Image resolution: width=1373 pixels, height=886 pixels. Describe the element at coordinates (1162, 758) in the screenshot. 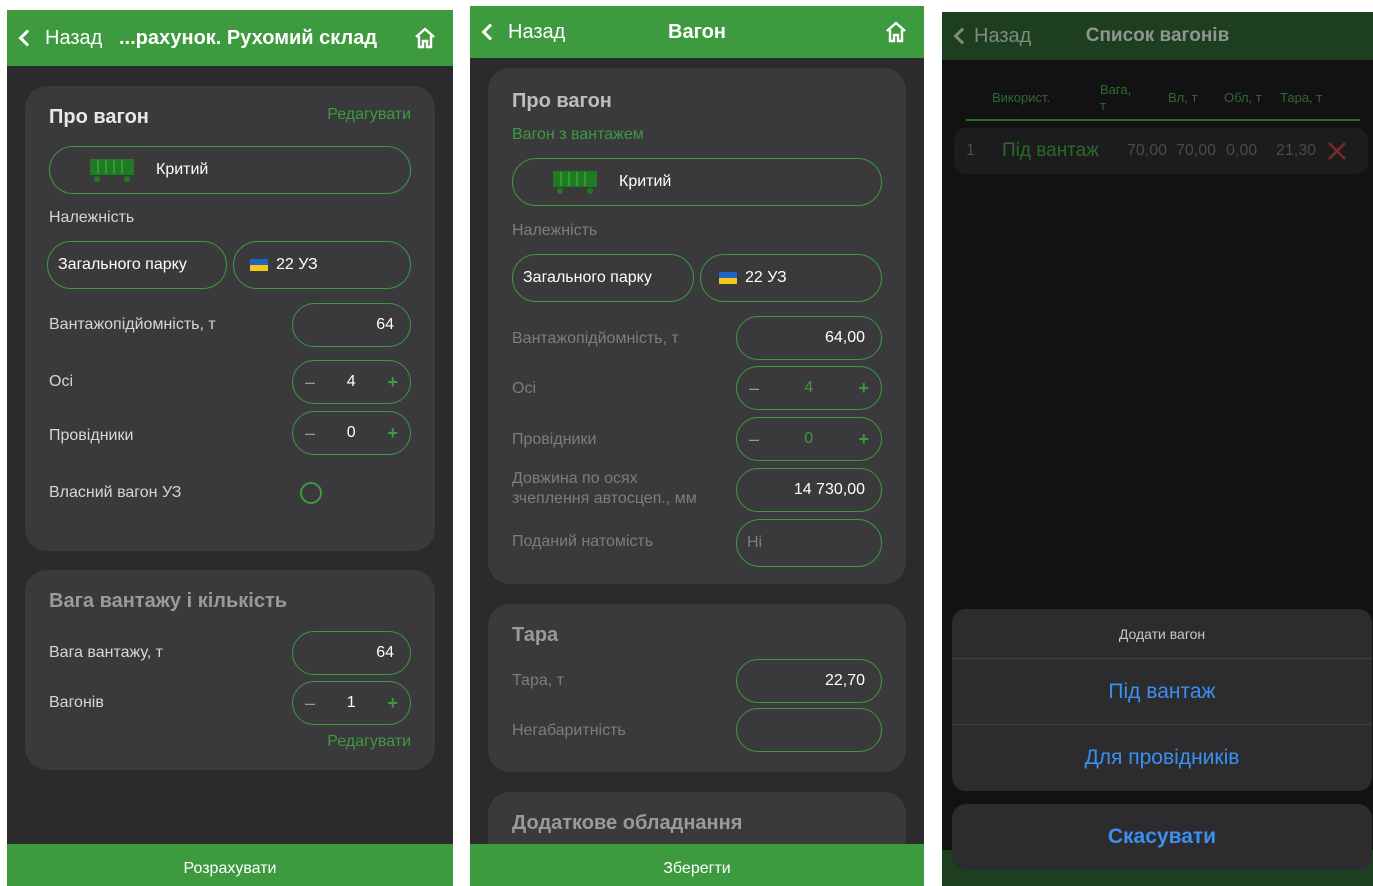

I see `add-for-conductors-button: Для провідників` at that location.